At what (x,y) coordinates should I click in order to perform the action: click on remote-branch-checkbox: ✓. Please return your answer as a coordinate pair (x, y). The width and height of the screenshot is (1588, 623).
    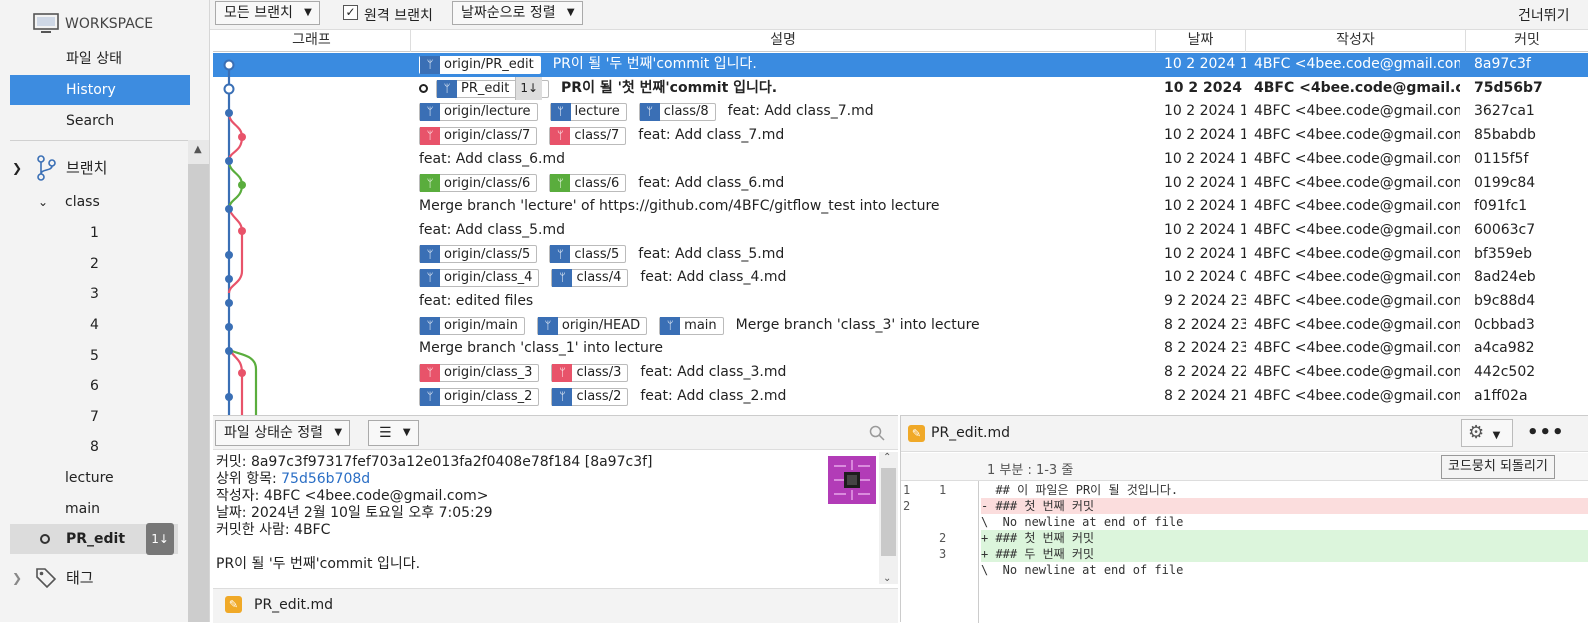
    Looking at the image, I should click on (350, 12).